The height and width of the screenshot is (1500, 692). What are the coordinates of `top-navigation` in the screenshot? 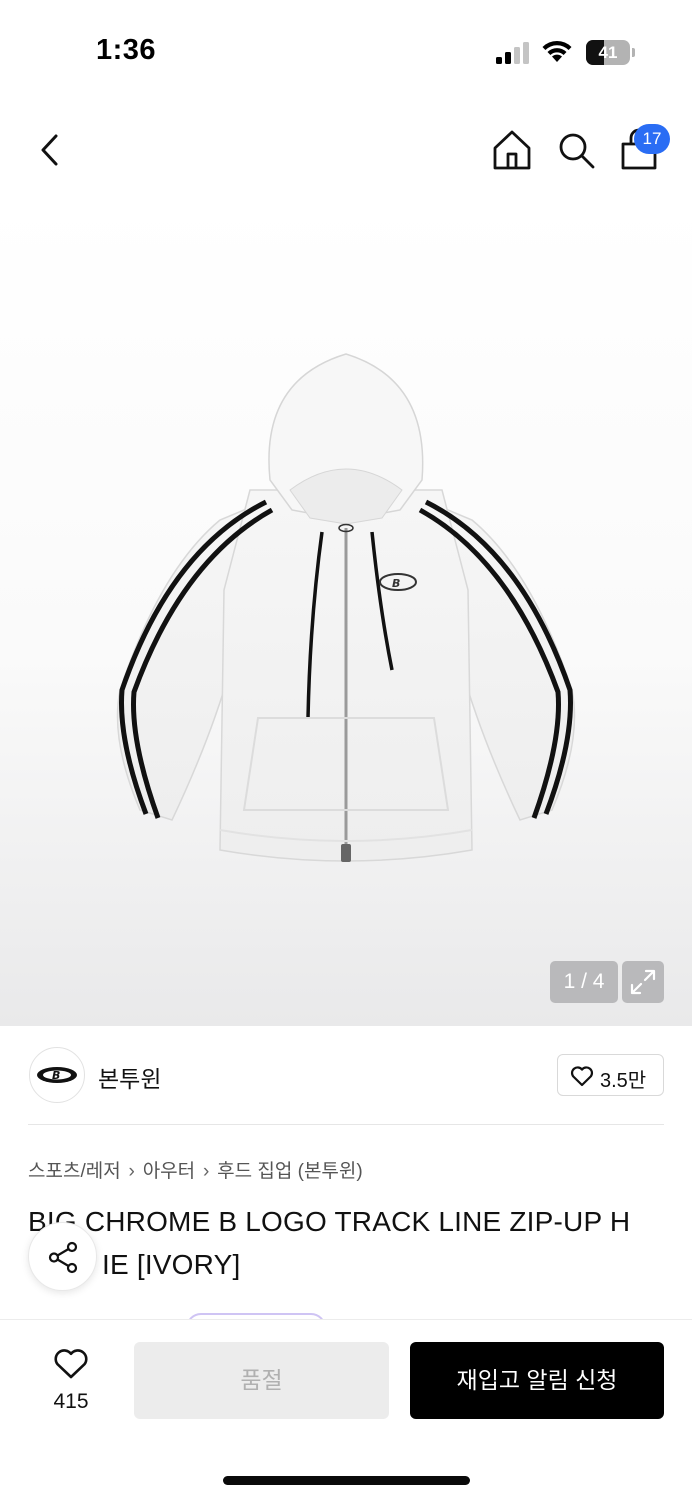 It's located at (346, 150).